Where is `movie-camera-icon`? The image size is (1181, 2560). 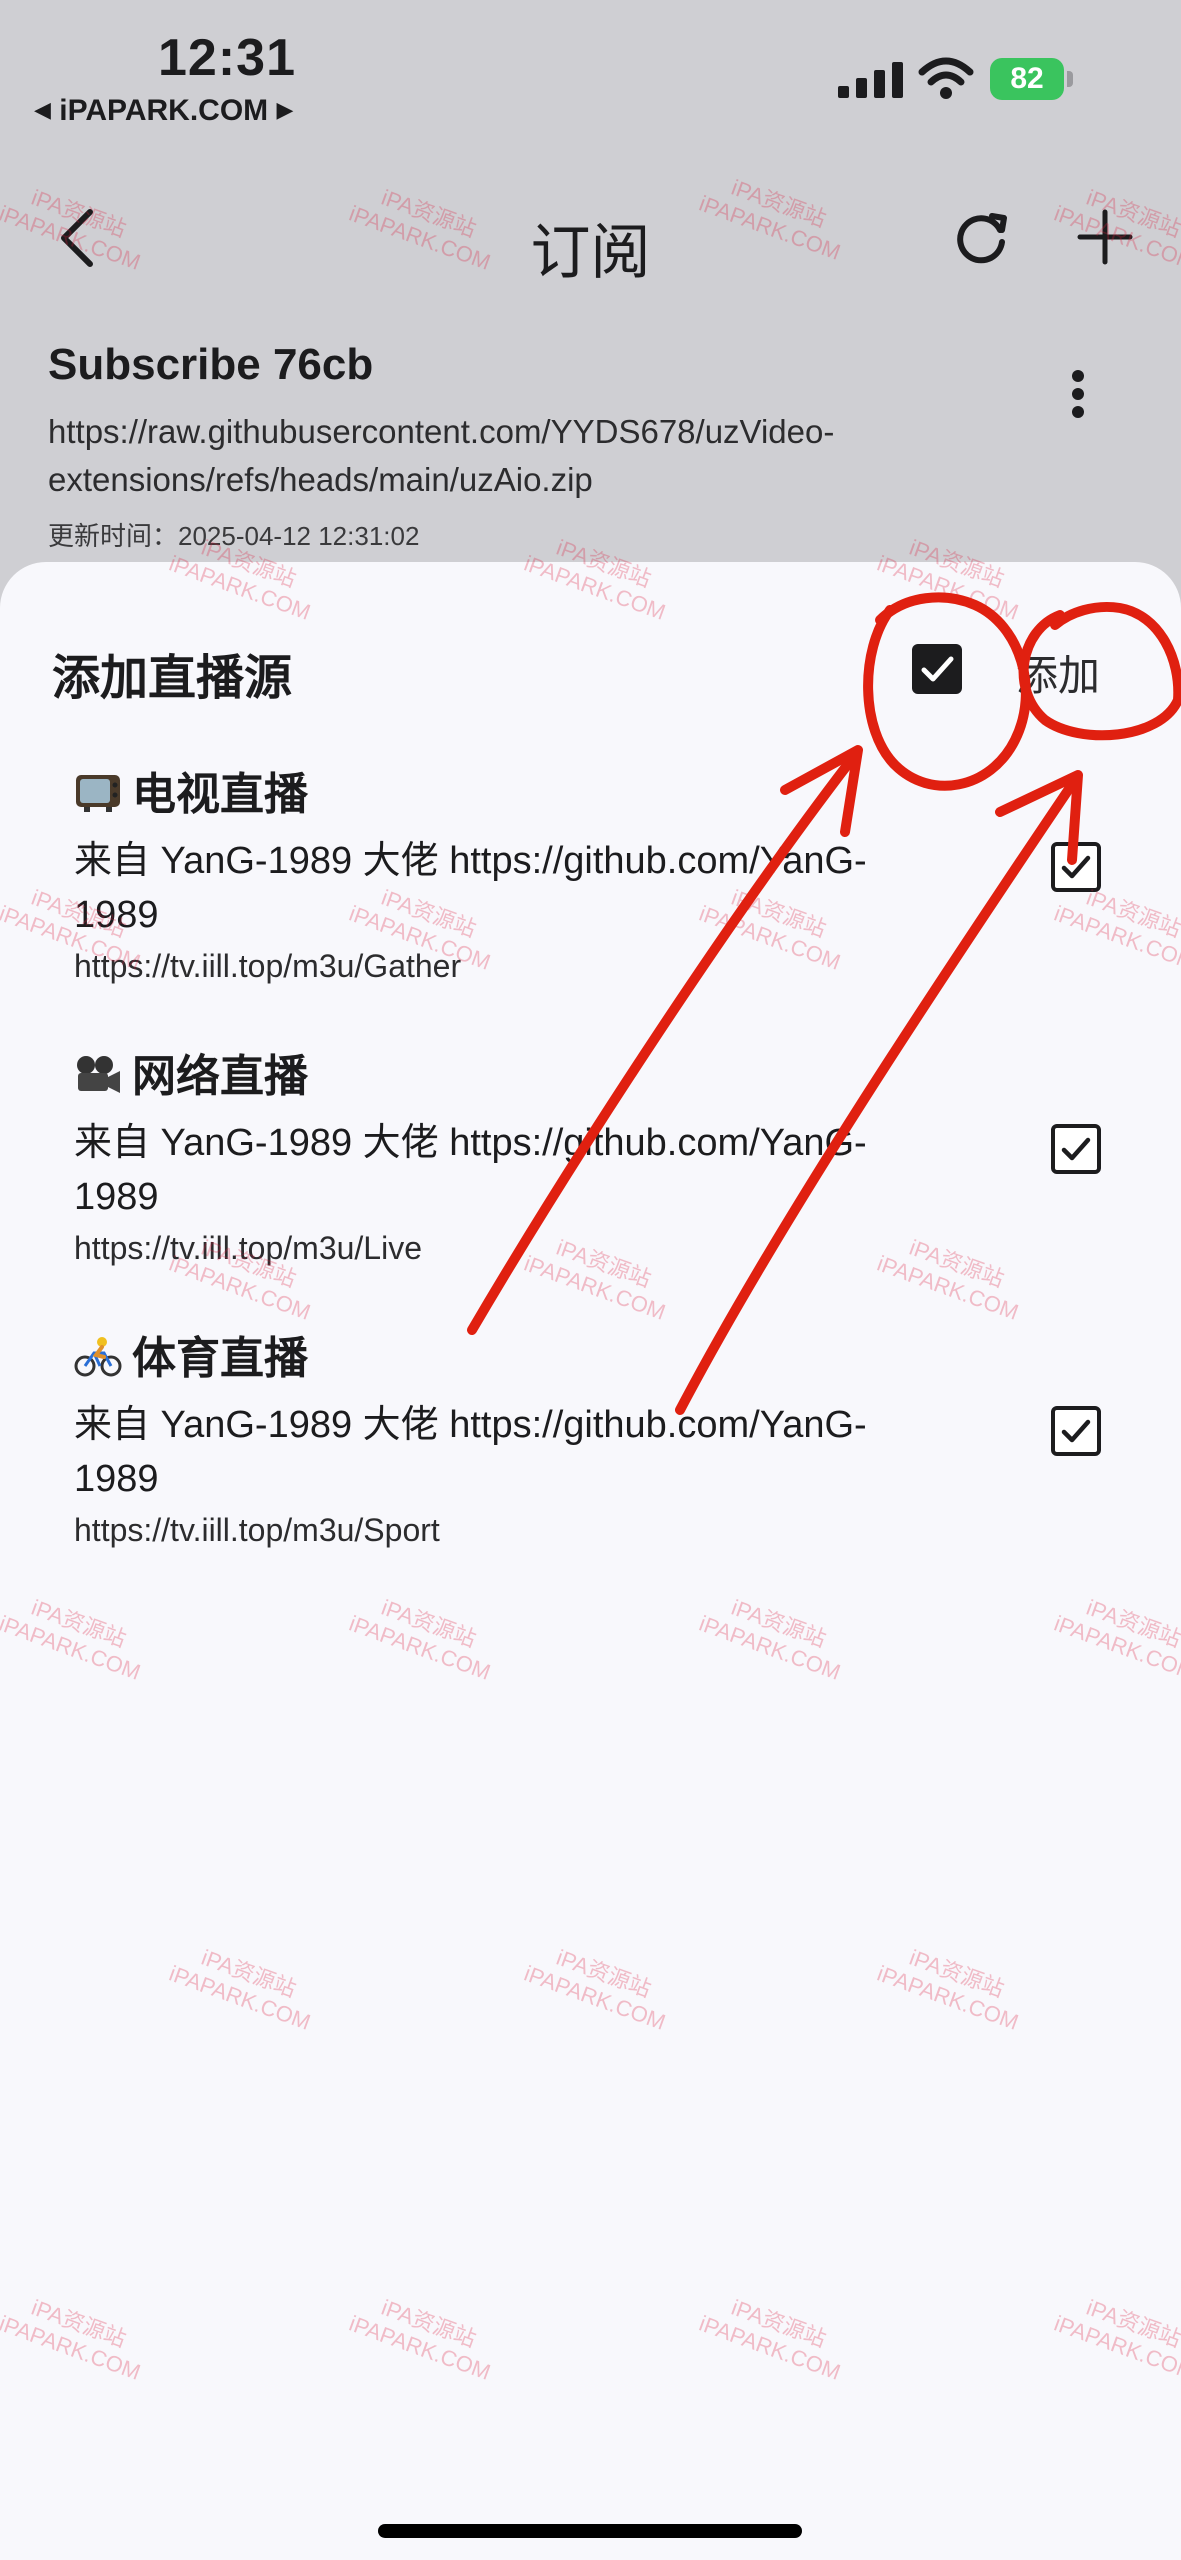
movie-camera-icon is located at coordinates (98, 1074).